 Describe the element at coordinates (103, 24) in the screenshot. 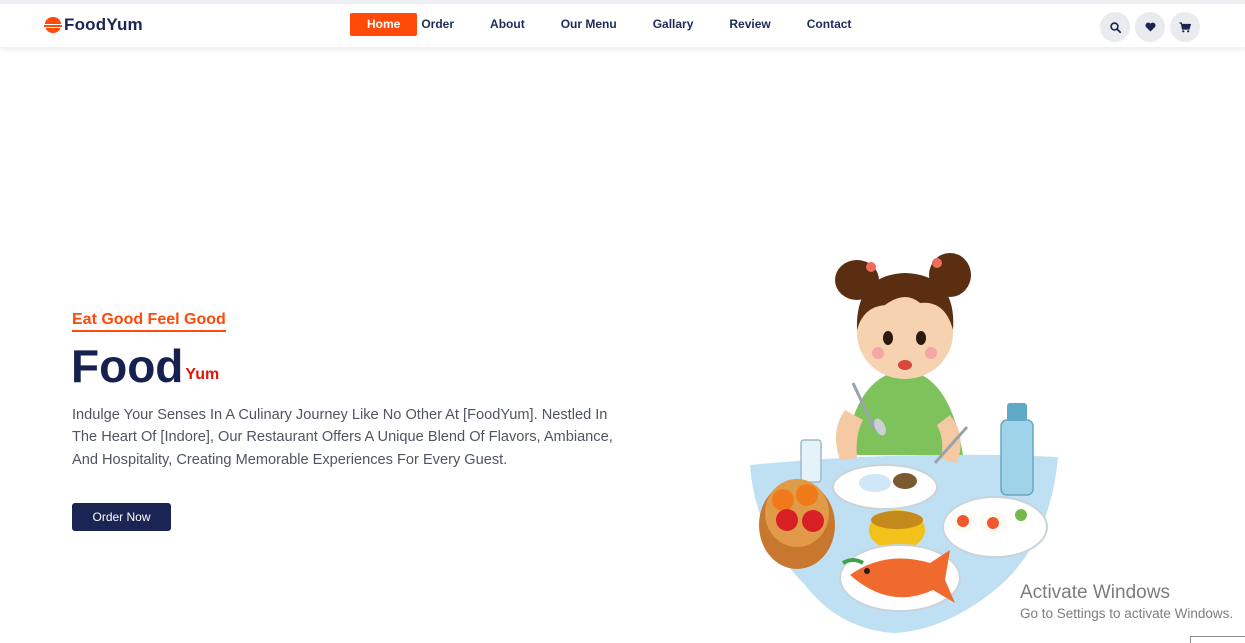

I see `brand-name: FoodYum` at that location.